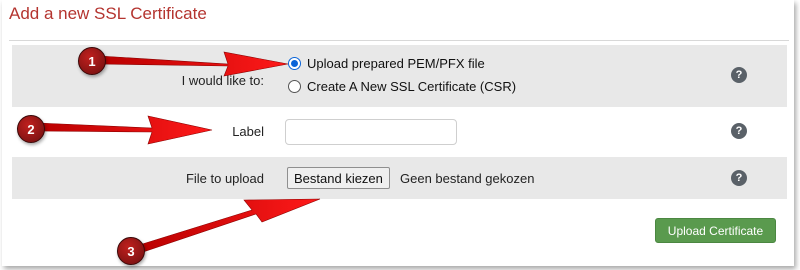  I want to click on page-title: Add a new SSL Certificate, so click(108, 13).